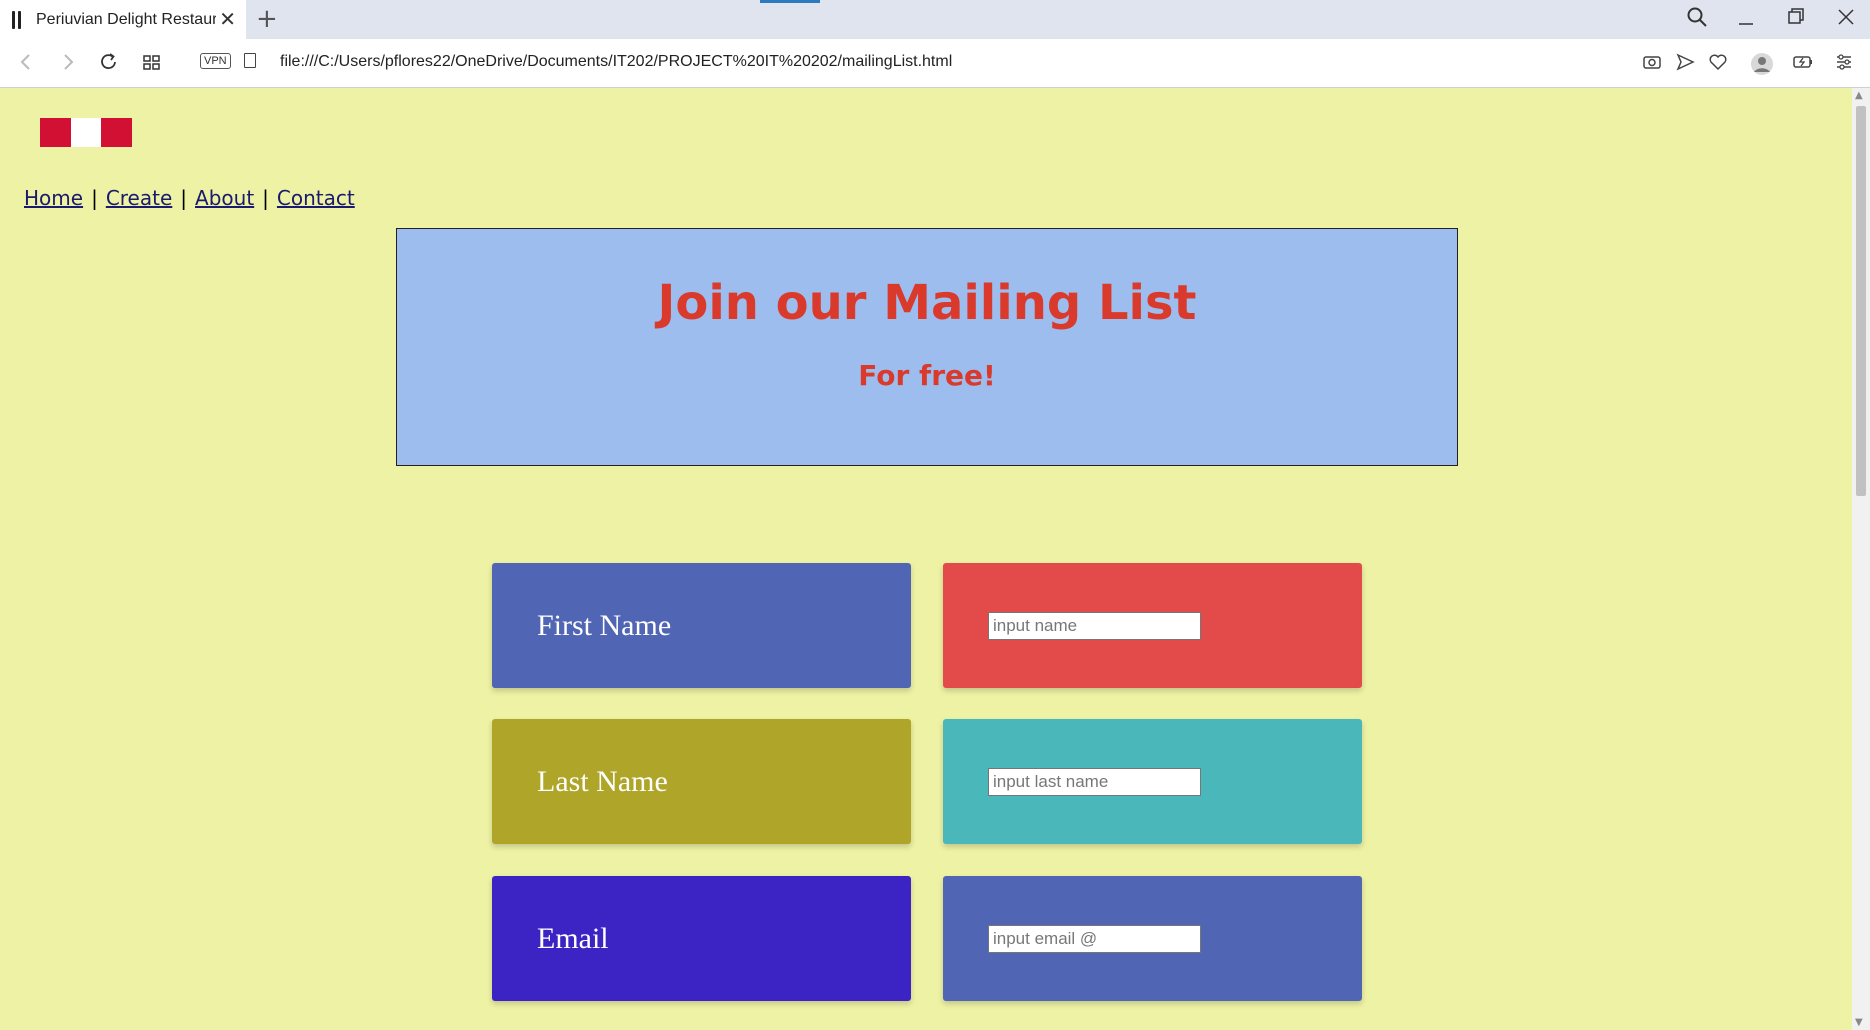 The width and height of the screenshot is (1870, 1030). I want to click on nav-contact-link: Contact, so click(316, 198).